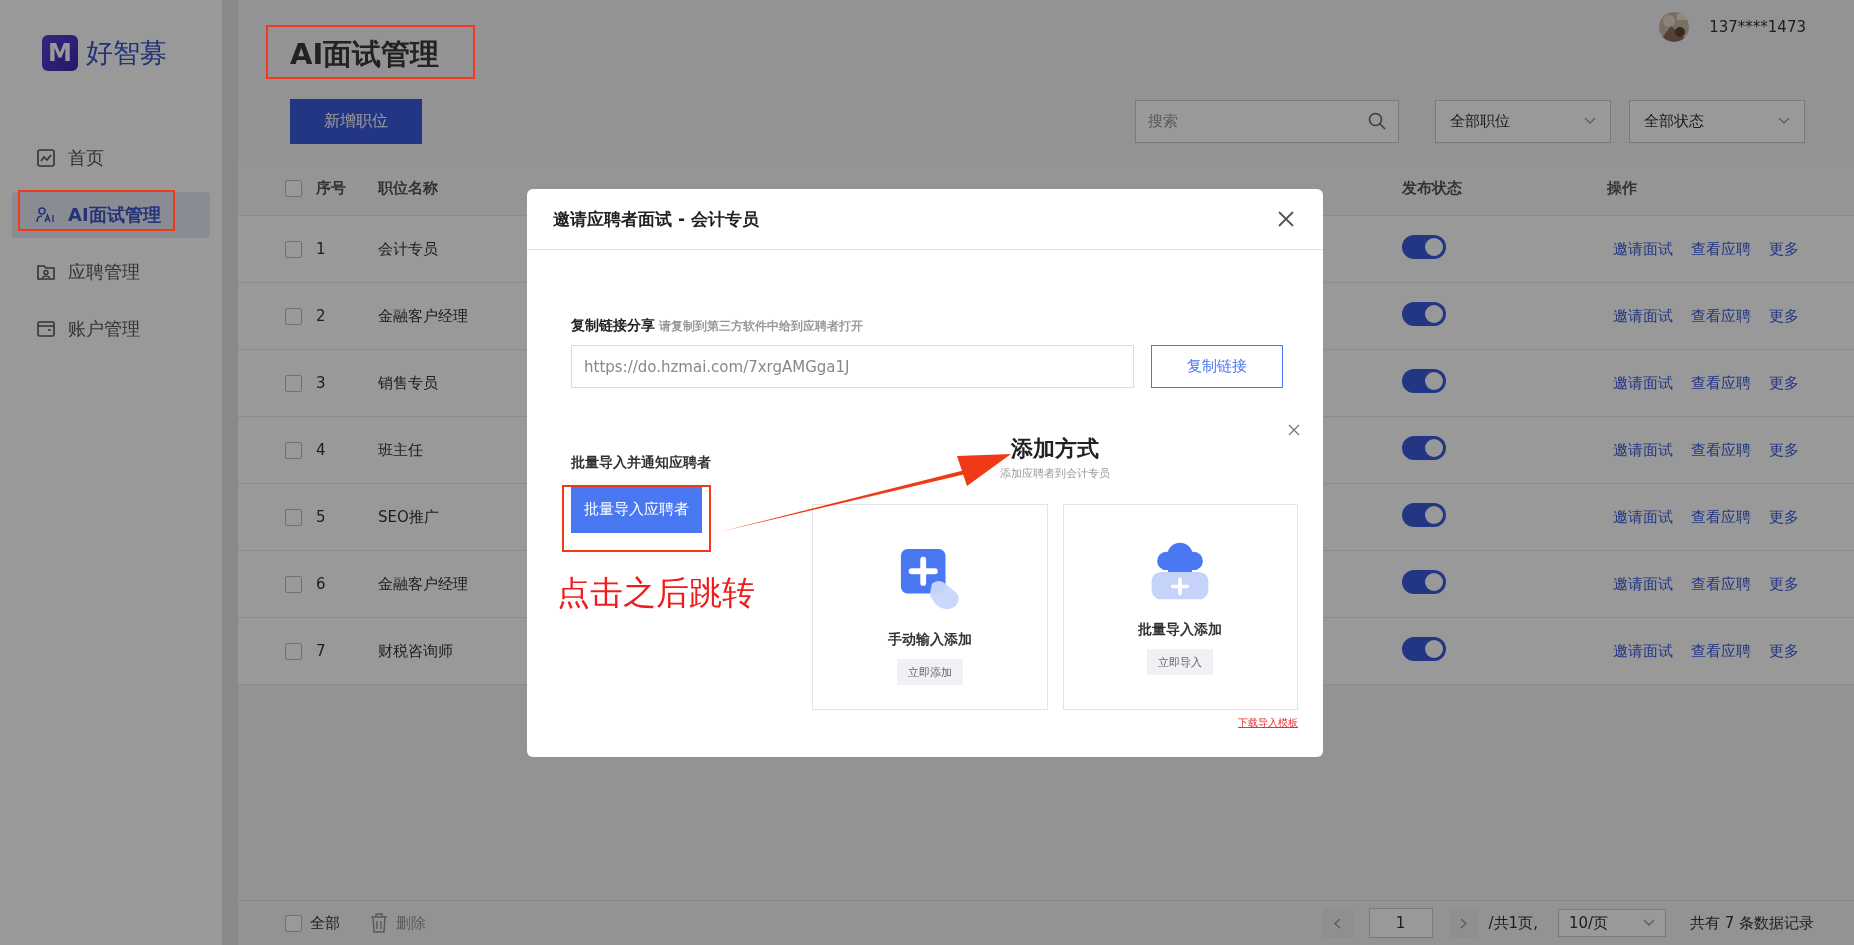 The width and height of the screenshot is (1854, 945). I want to click on wallet-icon, so click(46, 329).